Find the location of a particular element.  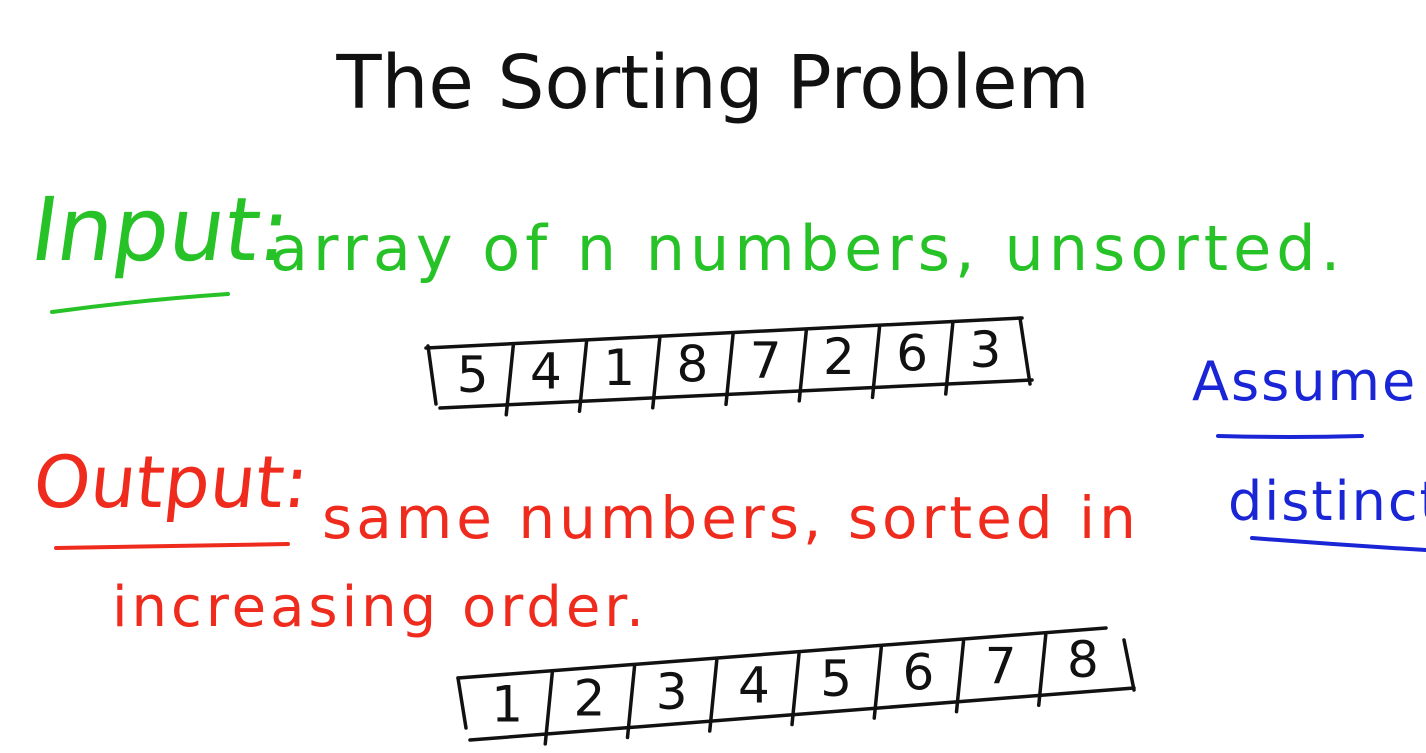

input-array-bottom is located at coordinates (736, 394).